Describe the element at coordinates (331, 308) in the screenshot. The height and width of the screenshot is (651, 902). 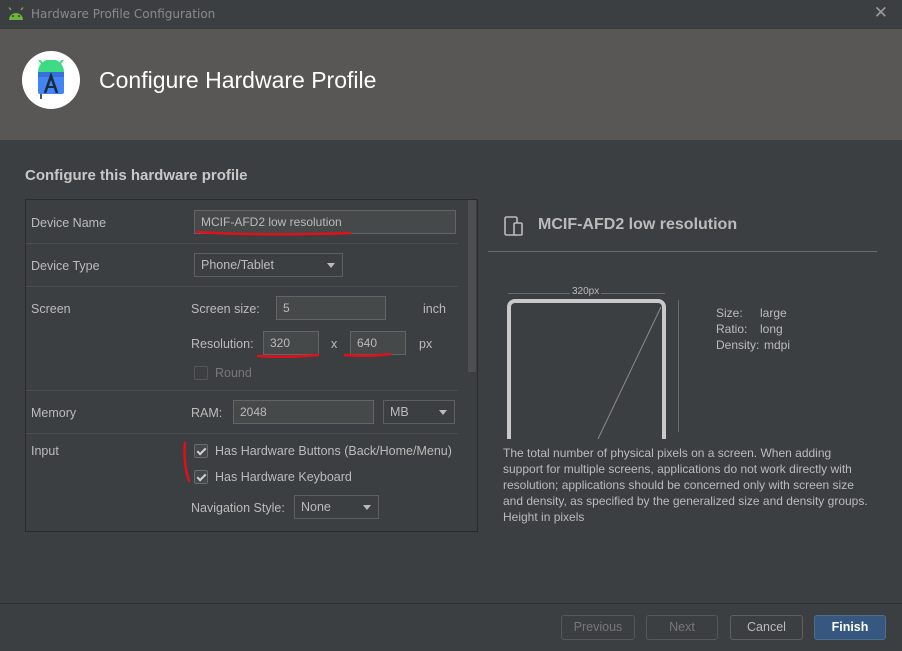
I see `screen-size-input: 5` at that location.